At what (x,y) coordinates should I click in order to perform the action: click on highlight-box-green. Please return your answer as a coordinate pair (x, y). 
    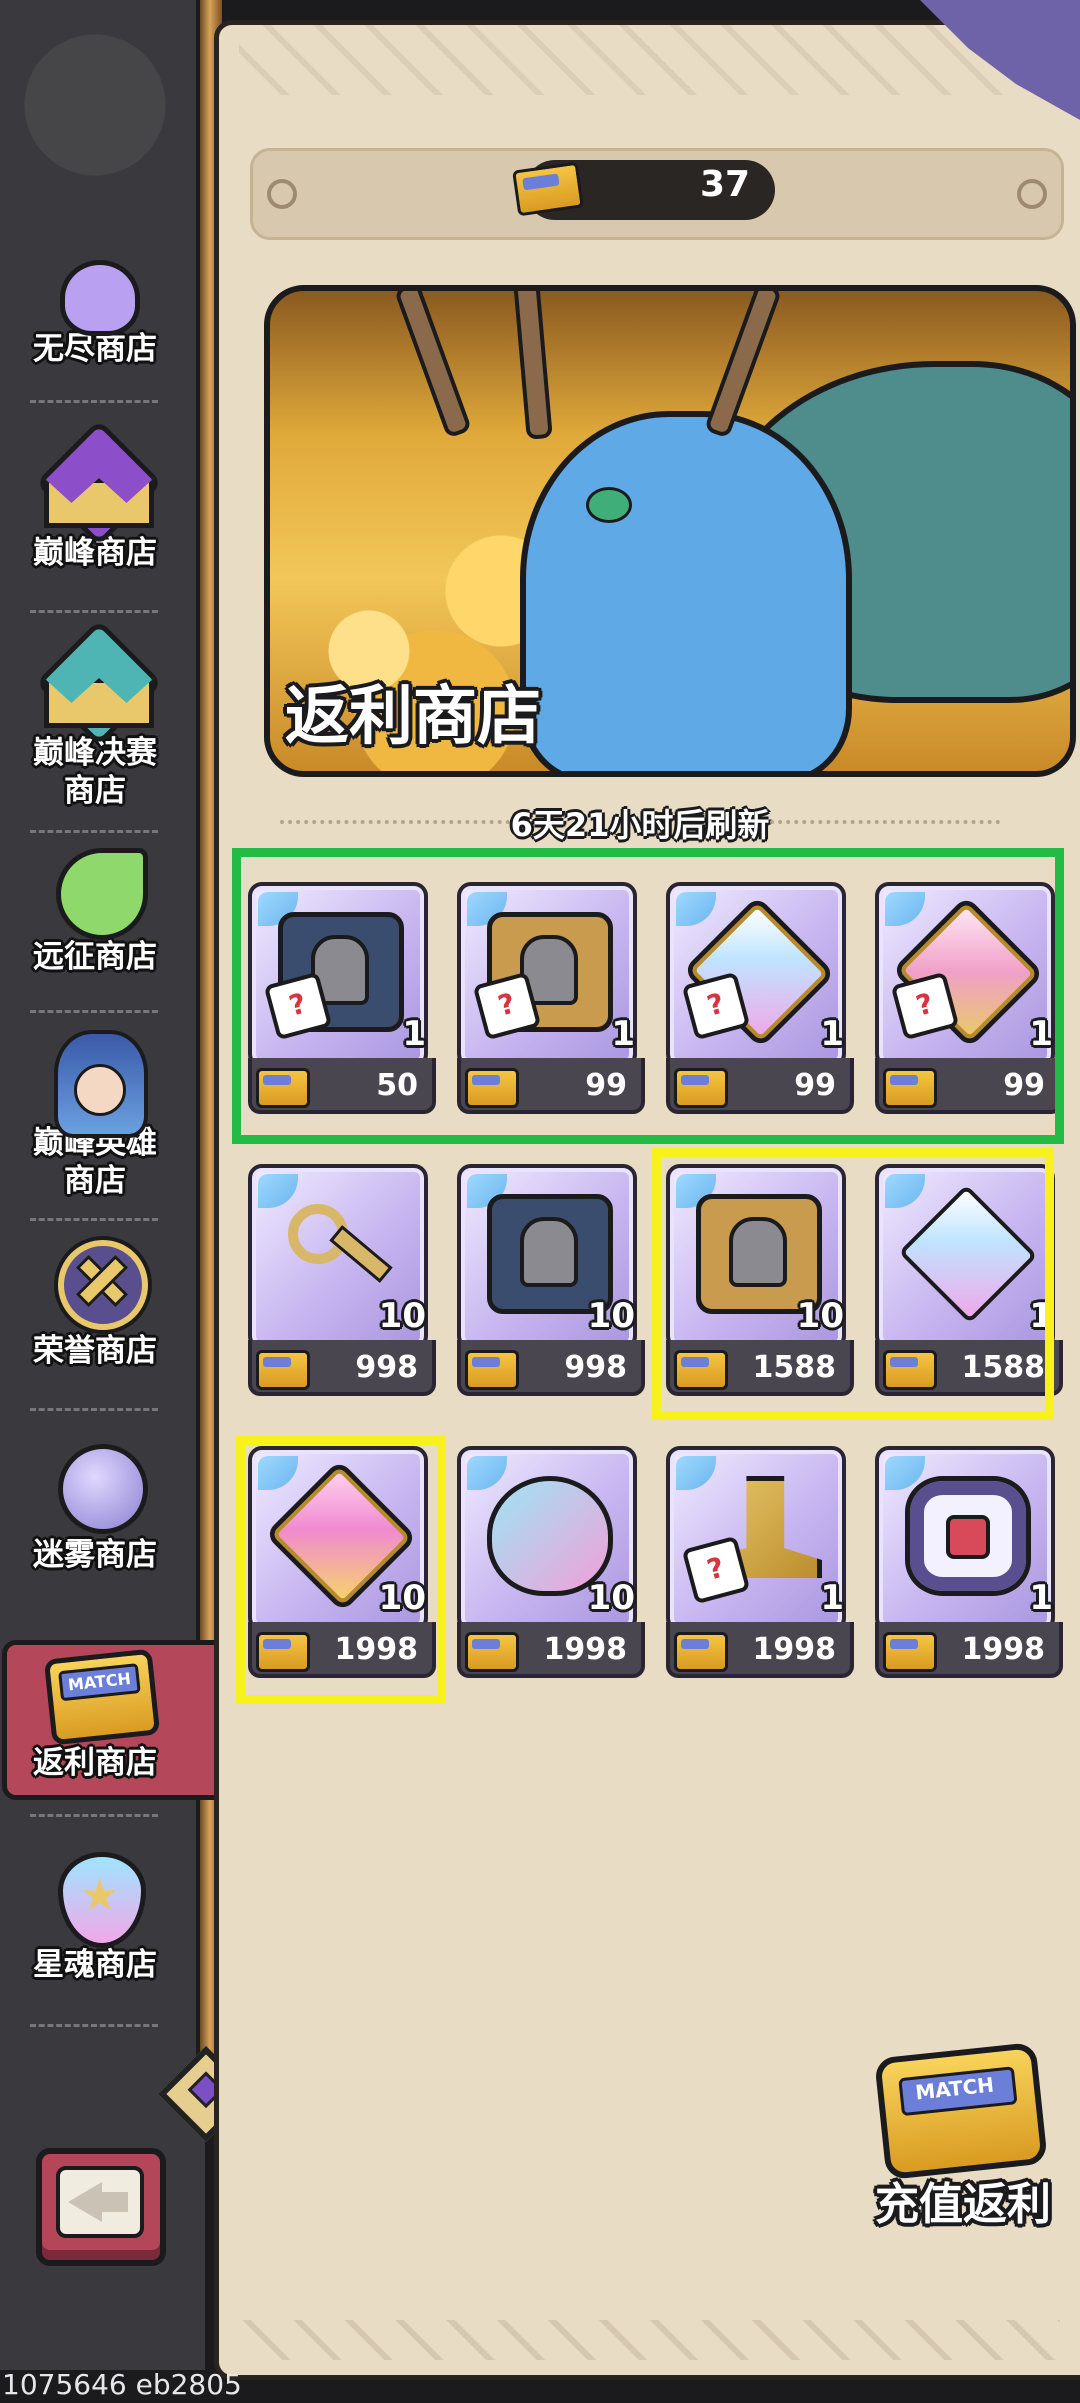
    Looking at the image, I should click on (648, 996).